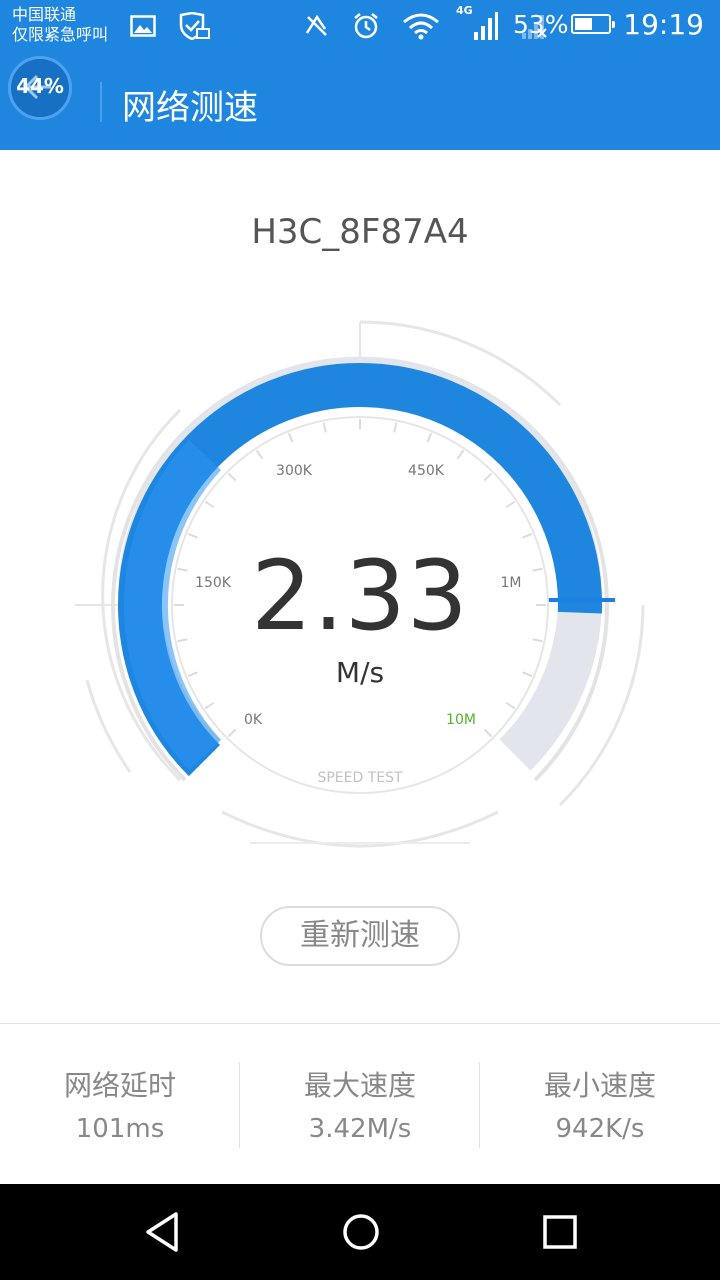 Image resolution: width=720 pixels, height=1280 pixels. I want to click on image-notification-icon, so click(143, 26).